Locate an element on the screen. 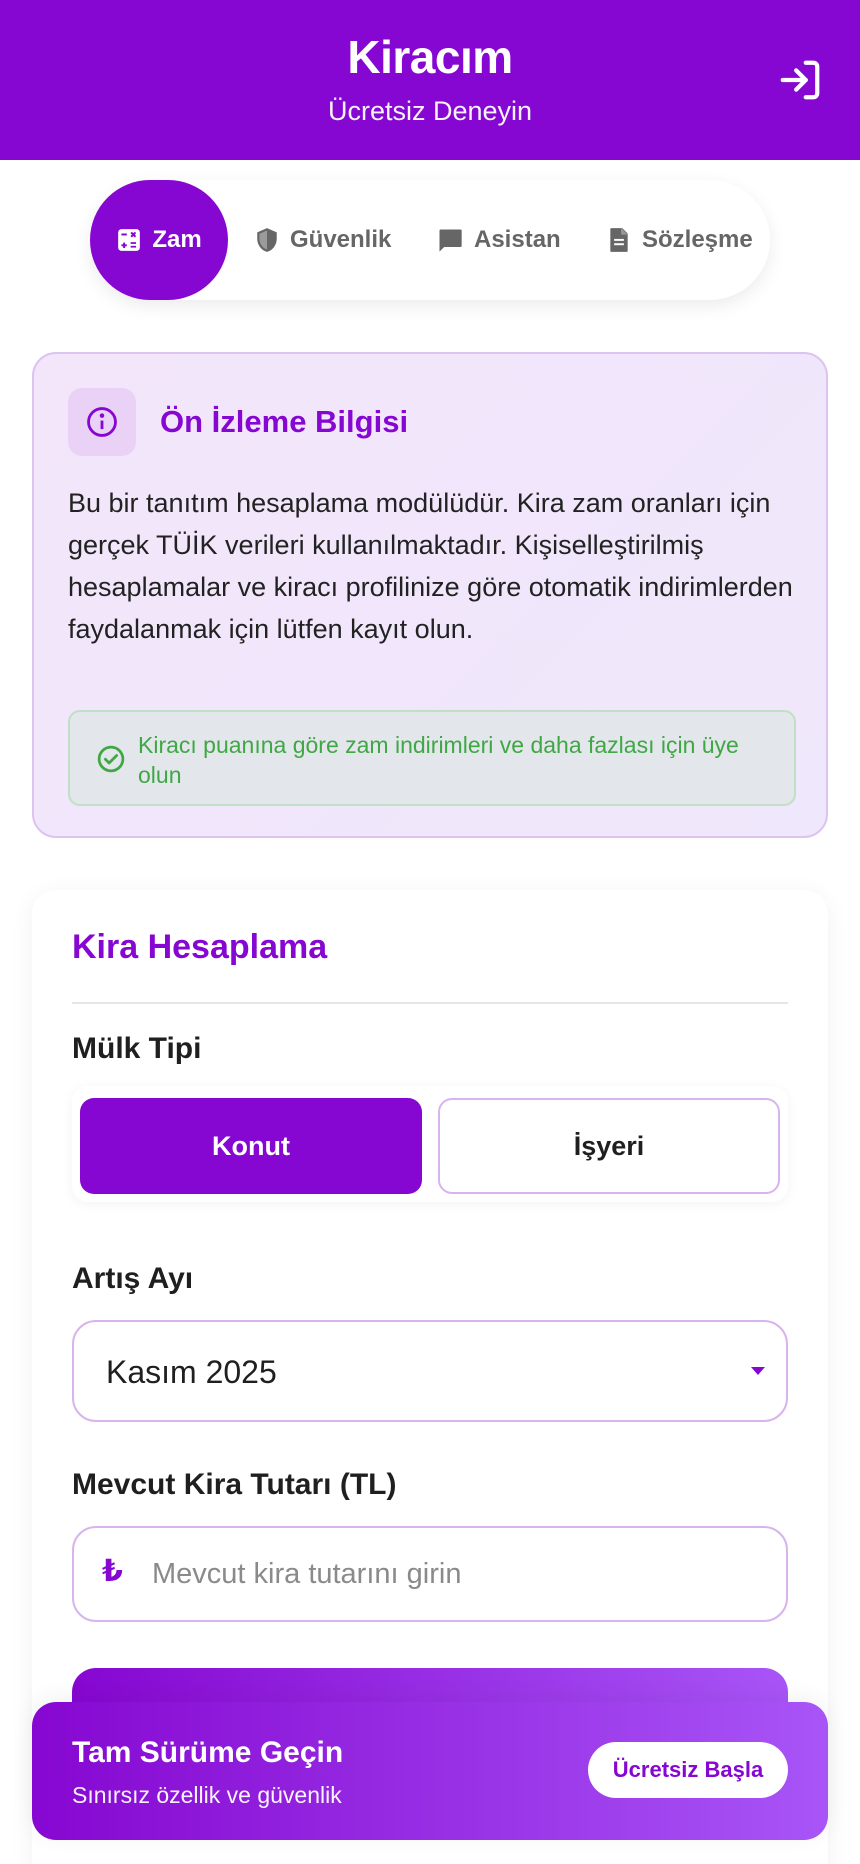 The width and height of the screenshot is (860, 1864). rent-amount-field: ₺ is located at coordinates (430, 1574).